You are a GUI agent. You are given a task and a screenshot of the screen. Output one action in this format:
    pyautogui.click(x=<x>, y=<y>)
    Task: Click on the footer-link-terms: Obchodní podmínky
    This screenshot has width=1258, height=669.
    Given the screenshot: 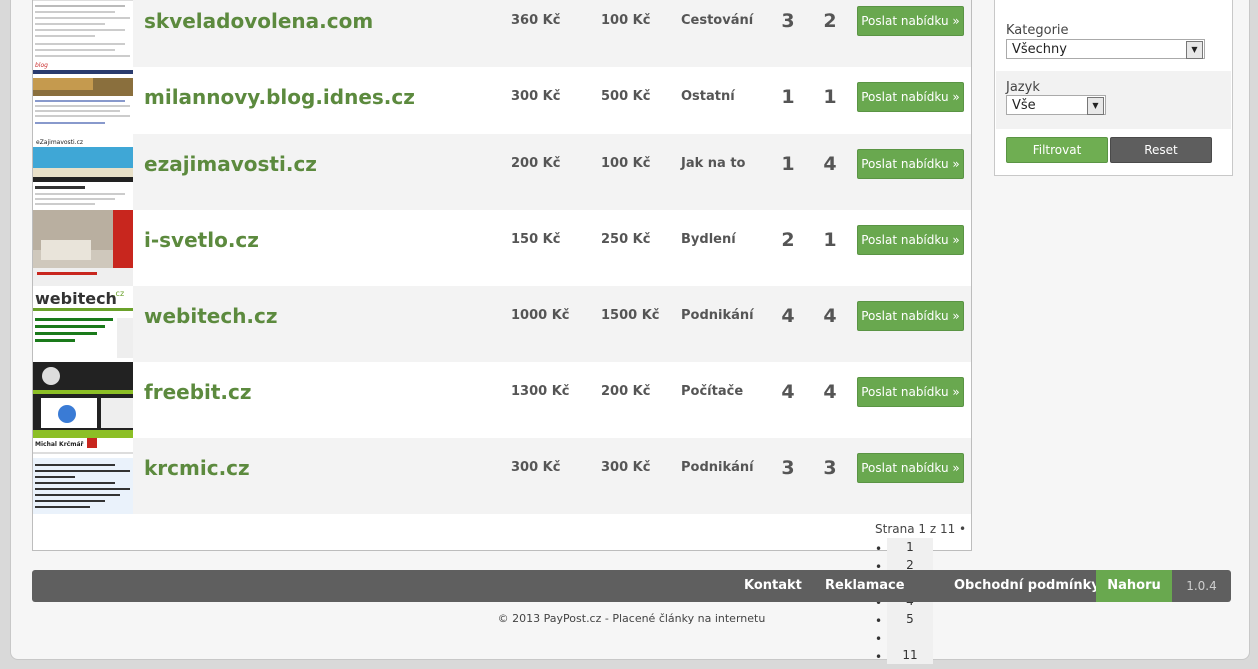 What is the action you would take?
    pyautogui.click(x=1027, y=586)
    